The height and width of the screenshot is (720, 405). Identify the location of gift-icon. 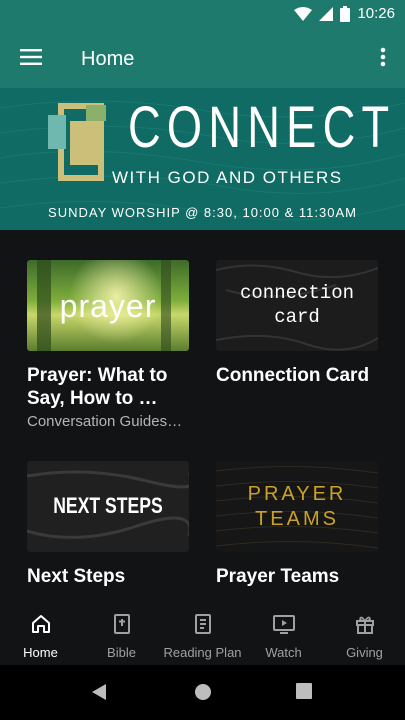
(365, 626).